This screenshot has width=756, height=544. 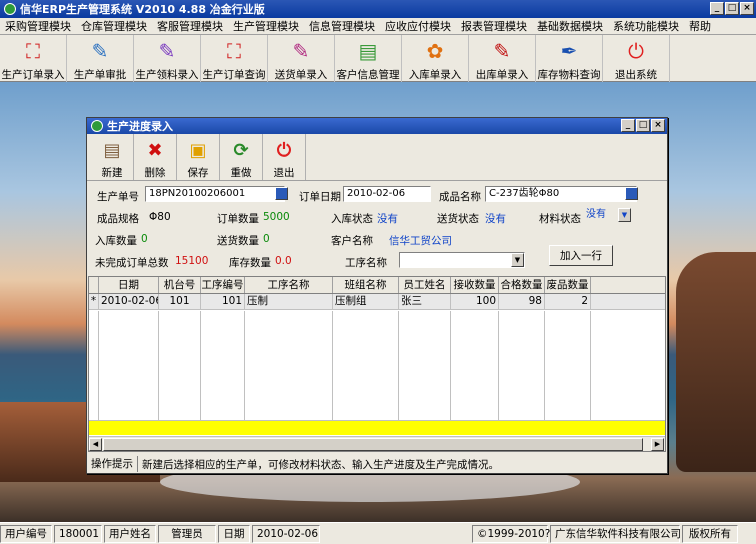 I want to click on new-doc-icon: ▤, so click(x=112, y=150).